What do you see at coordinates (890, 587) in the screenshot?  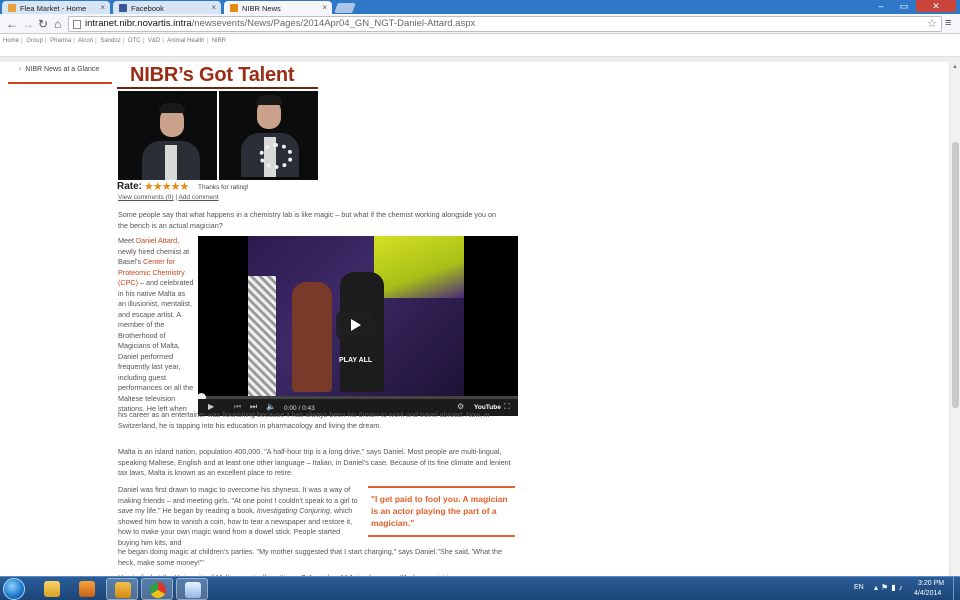 I see `tray-icons: ▴⚑▮♪` at bounding box center [890, 587].